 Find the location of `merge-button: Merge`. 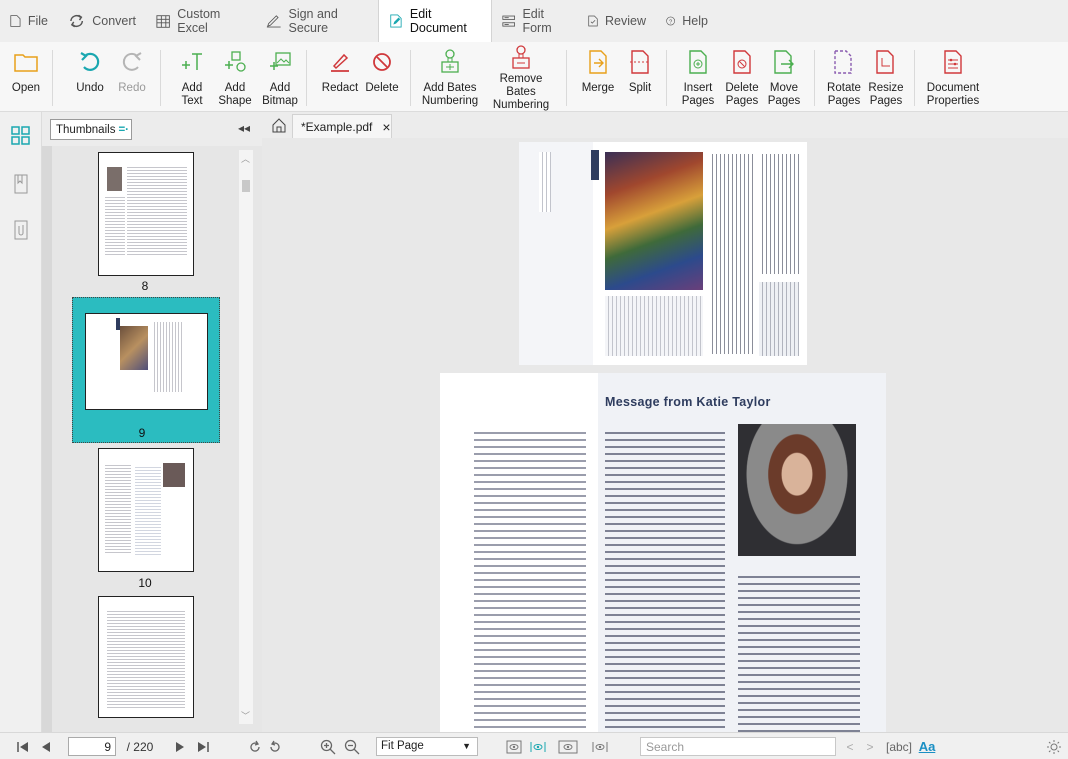

merge-button: Merge is located at coordinates (598, 77).